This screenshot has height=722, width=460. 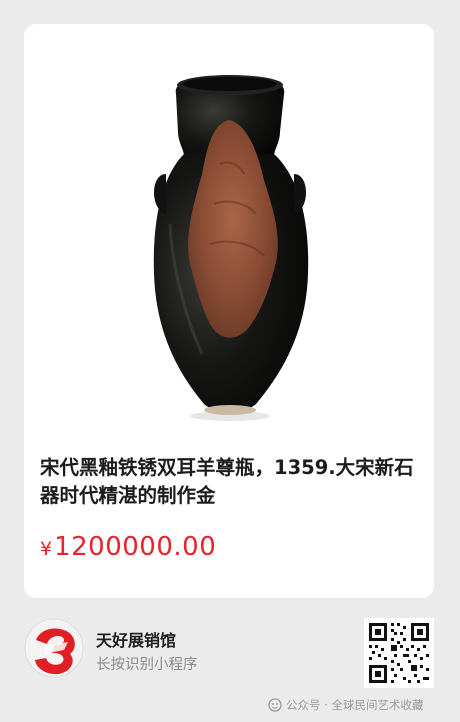 I want to click on shop-logo-icon, so click(x=54, y=648).